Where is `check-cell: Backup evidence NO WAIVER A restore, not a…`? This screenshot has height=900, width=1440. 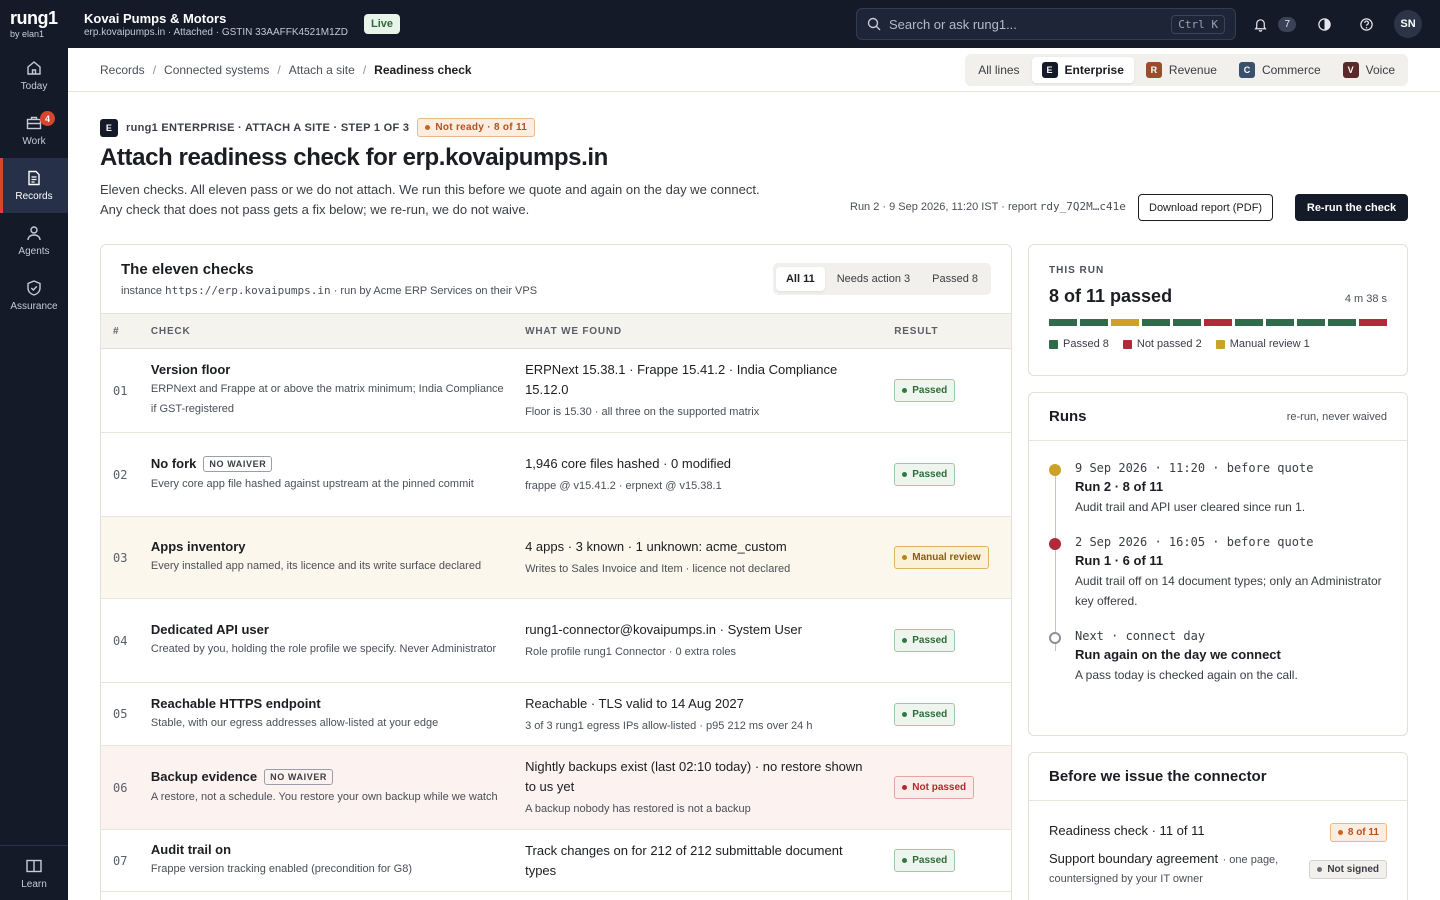
check-cell: Backup evidence NO WAIVER A restore, not a… is located at coordinates (337, 787).